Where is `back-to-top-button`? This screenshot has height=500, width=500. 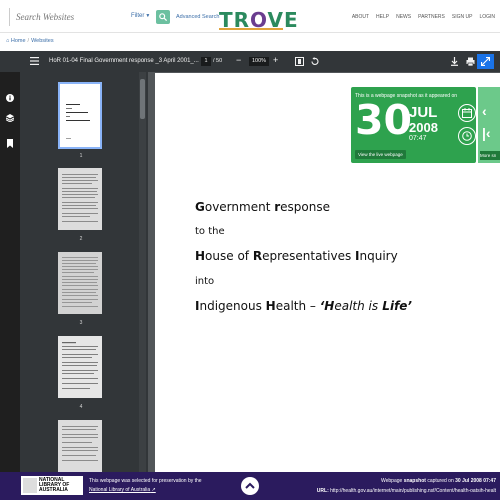 back-to-top-button is located at coordinates (250, 486).